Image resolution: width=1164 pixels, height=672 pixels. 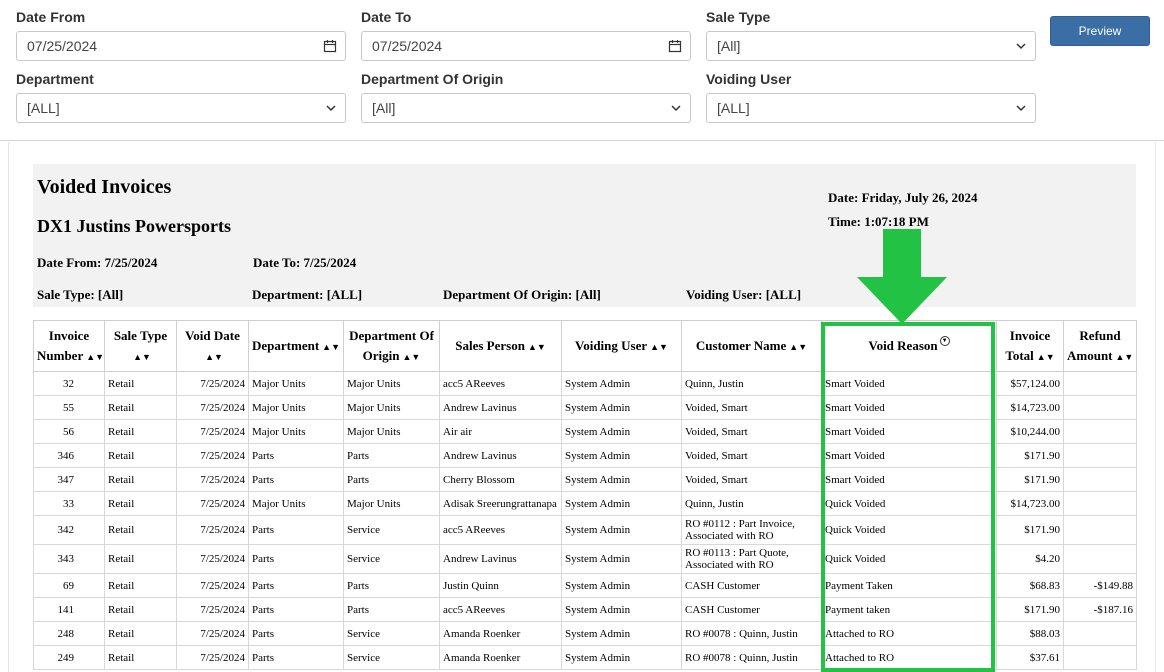 What do you see at coordinates (944, 341) in the screenshot?
I see `filter-dropdown-icon: ▼` at bounding box center [944, 341].